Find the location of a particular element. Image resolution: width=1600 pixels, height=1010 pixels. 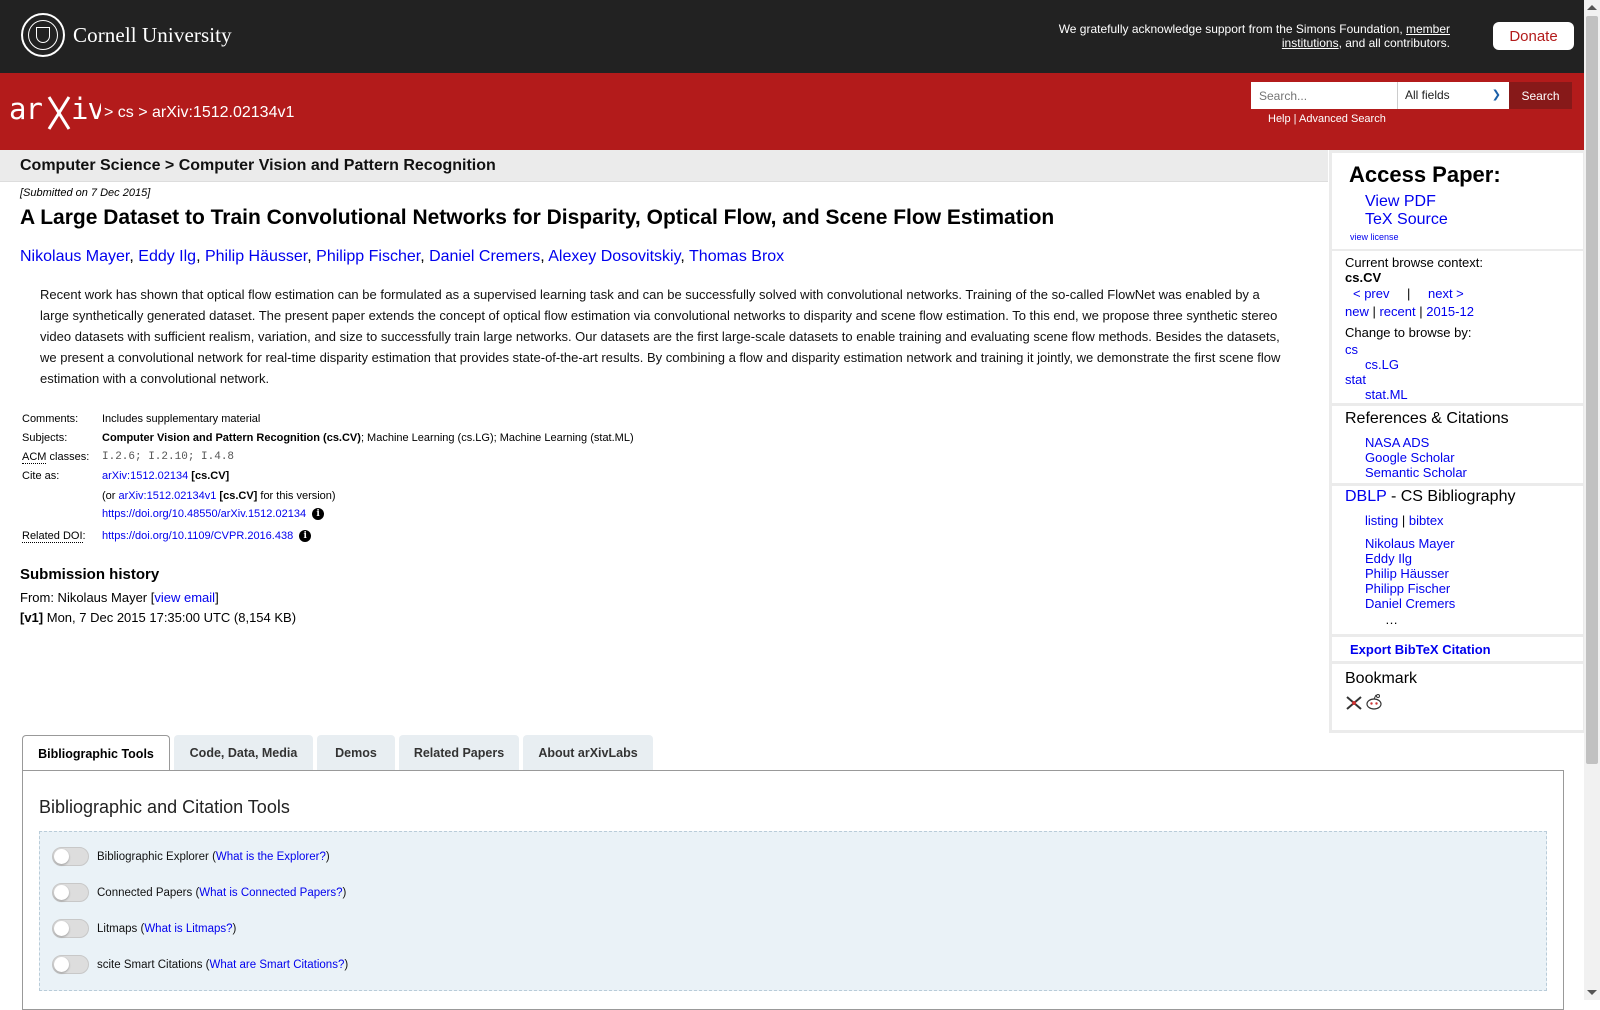

donate-button: Donate is located at coordinates (1533, 36).